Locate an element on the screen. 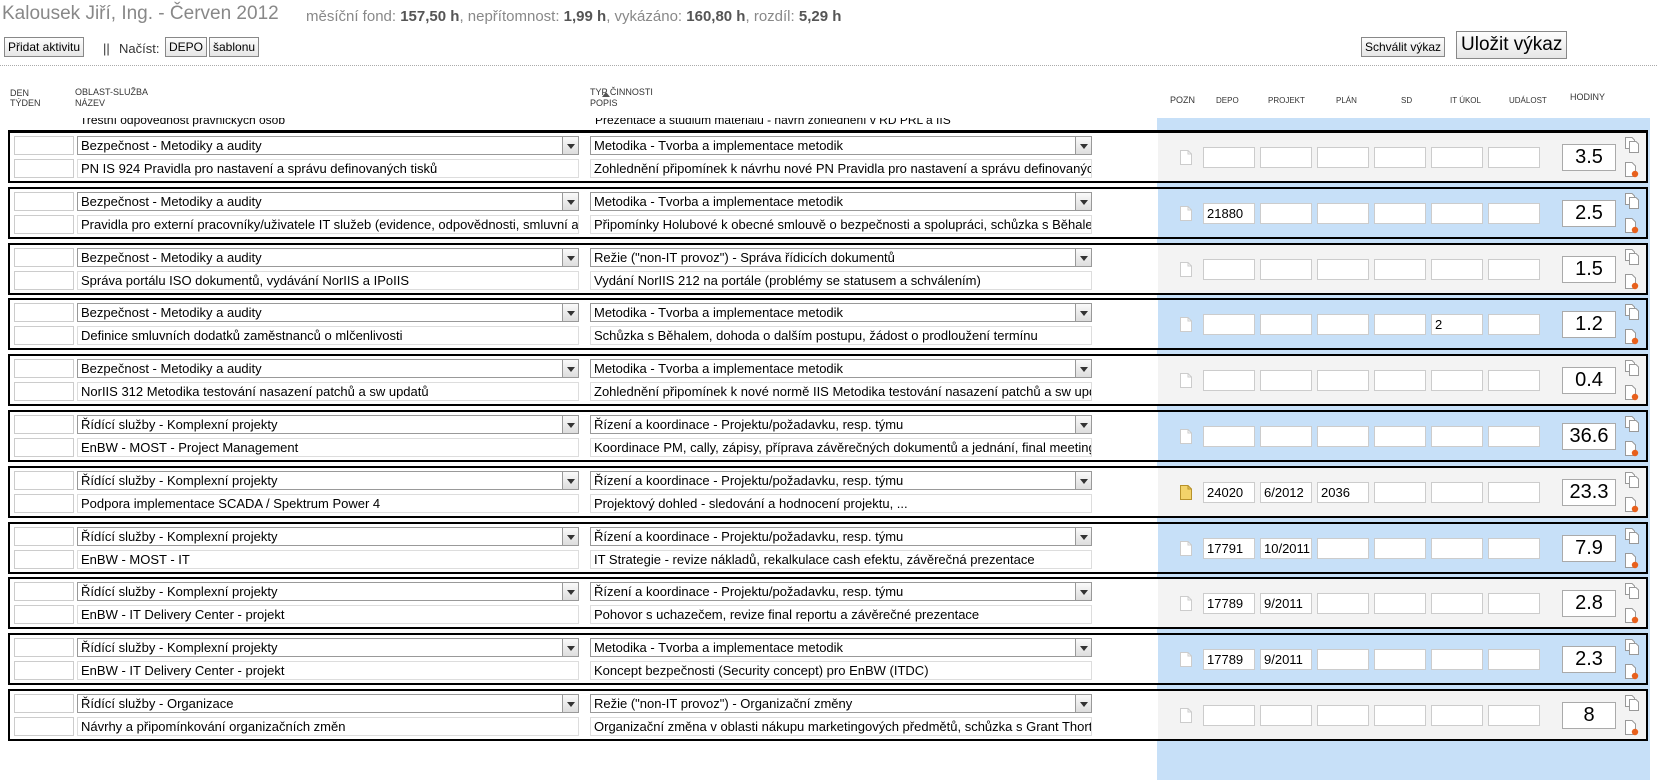  hours-input: 8 is located at coordinates (1589, 715).